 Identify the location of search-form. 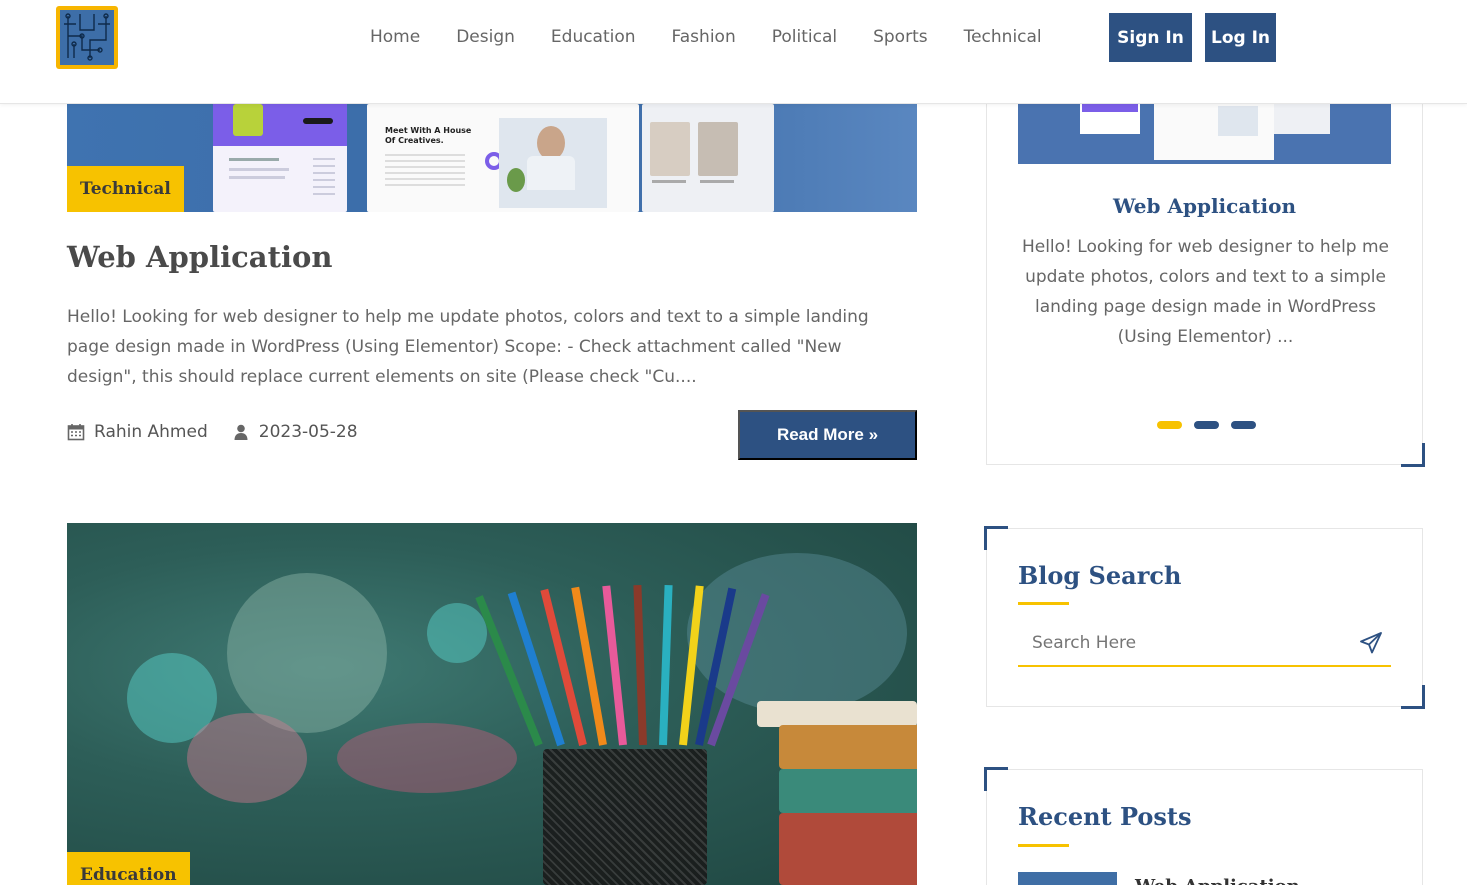
(1204, 644).